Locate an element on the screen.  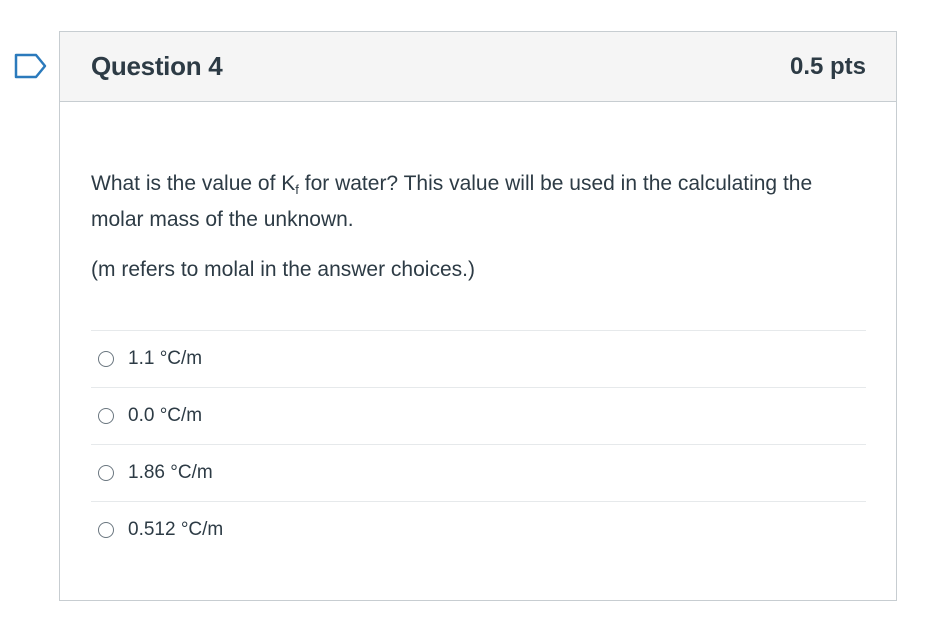
question-title: Question 4 is located at coordinates (157, 66).